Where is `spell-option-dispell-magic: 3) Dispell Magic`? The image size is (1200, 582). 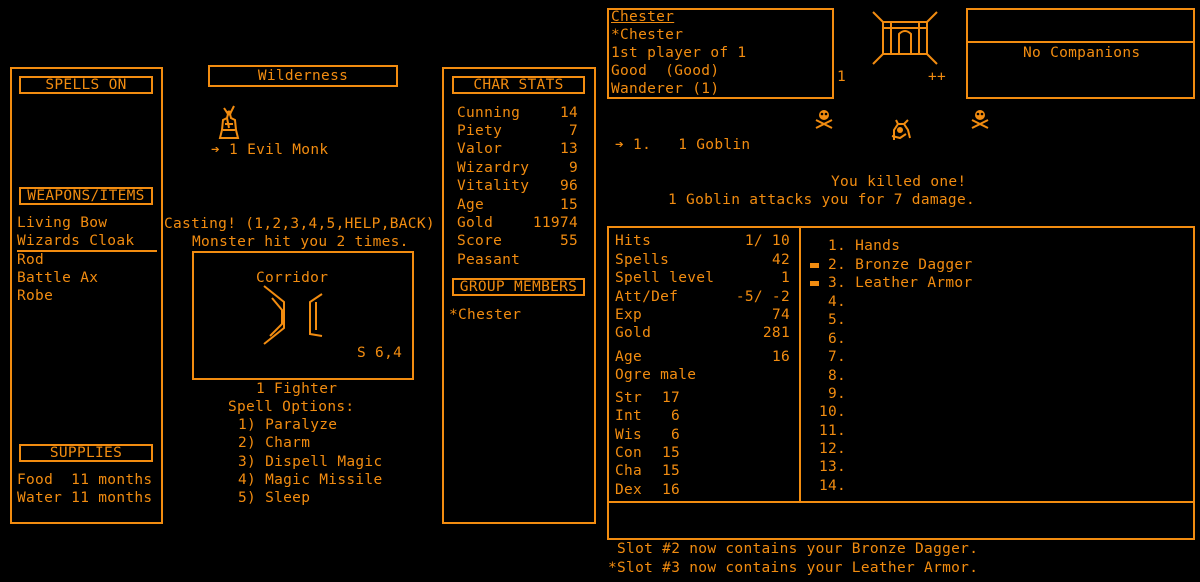 spell-option-dispell-magic: 3) Dispell Magic is located at coordinates (310, 462).